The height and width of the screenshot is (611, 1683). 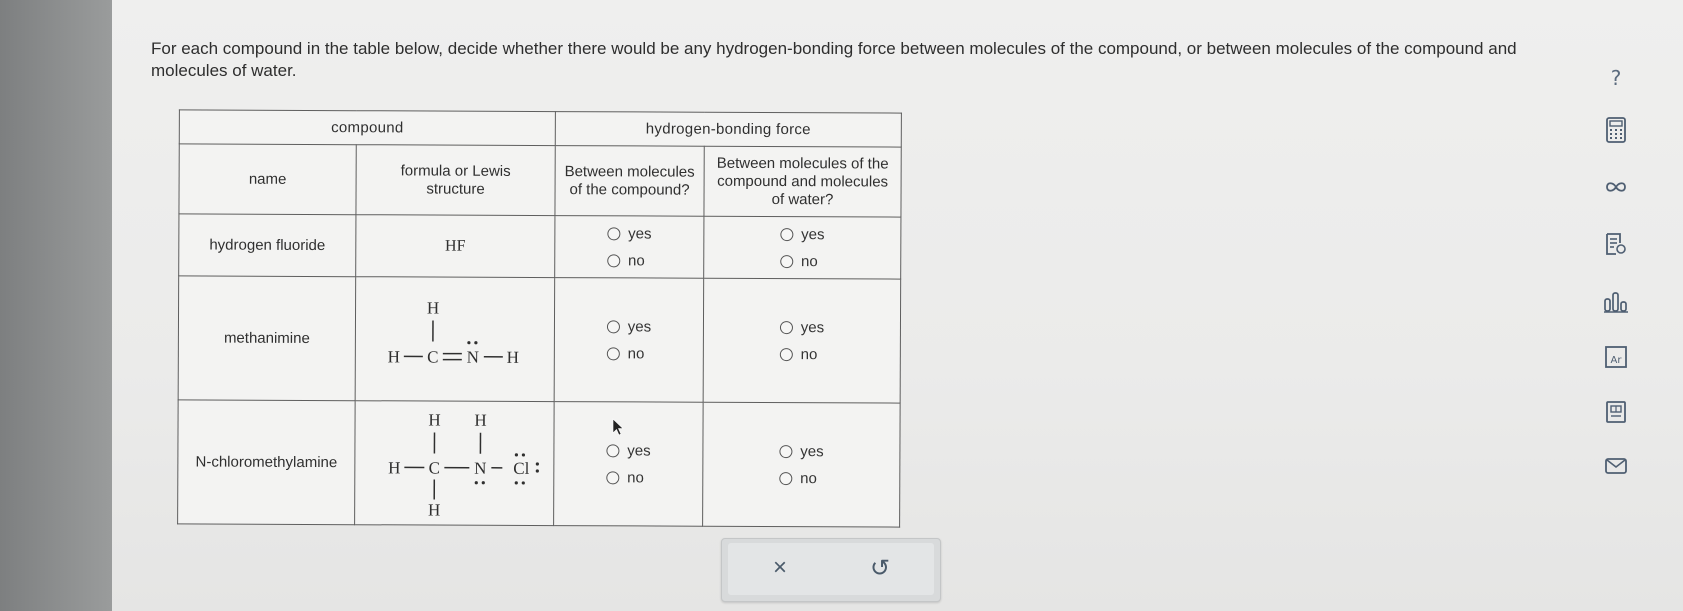 I want to click on mail-button, so click(x=1616, y=466).